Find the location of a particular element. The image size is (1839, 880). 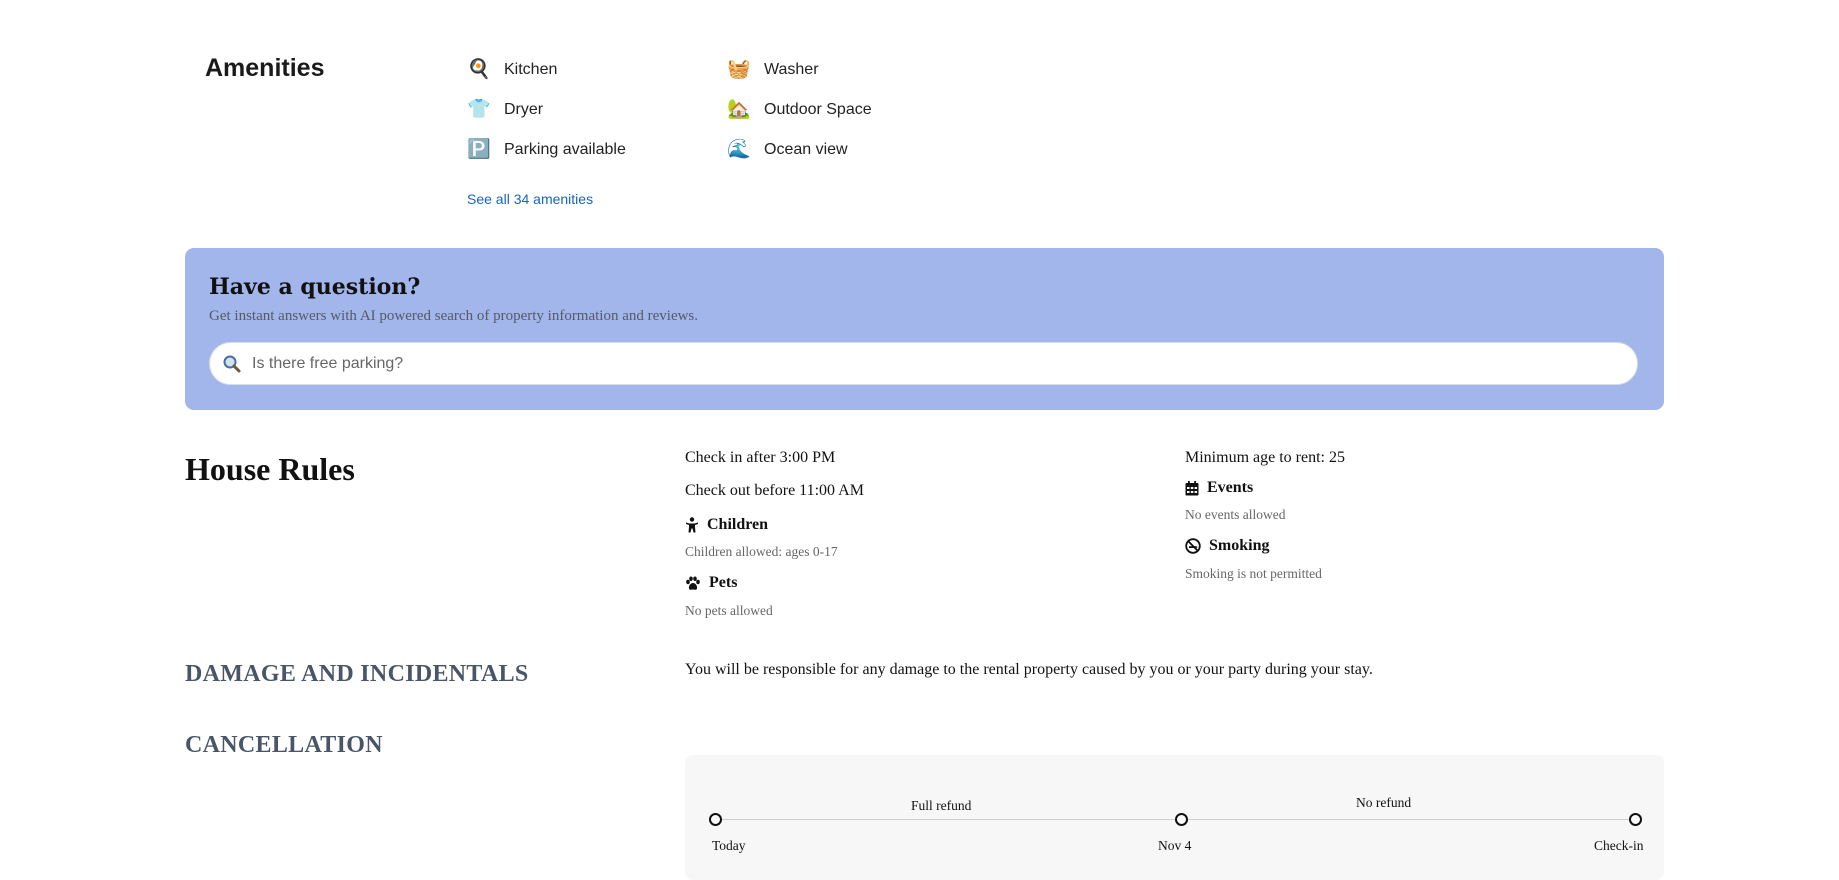

amenity-ocean-view: 🌊 Ocean view is located at coordinates (827, 149).